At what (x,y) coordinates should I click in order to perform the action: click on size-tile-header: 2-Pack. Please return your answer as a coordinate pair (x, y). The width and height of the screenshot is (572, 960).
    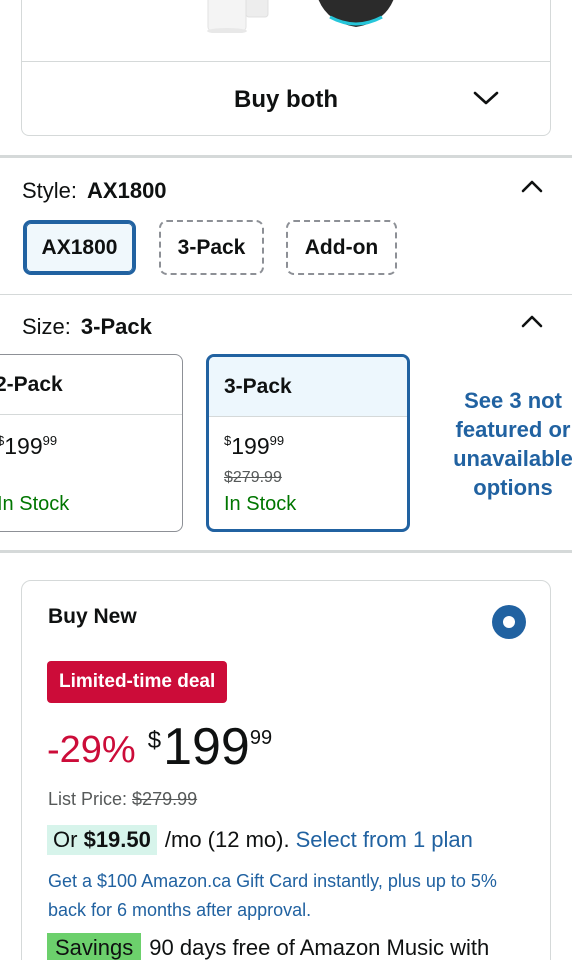
    Looking at the image, I should click on (91, 385).